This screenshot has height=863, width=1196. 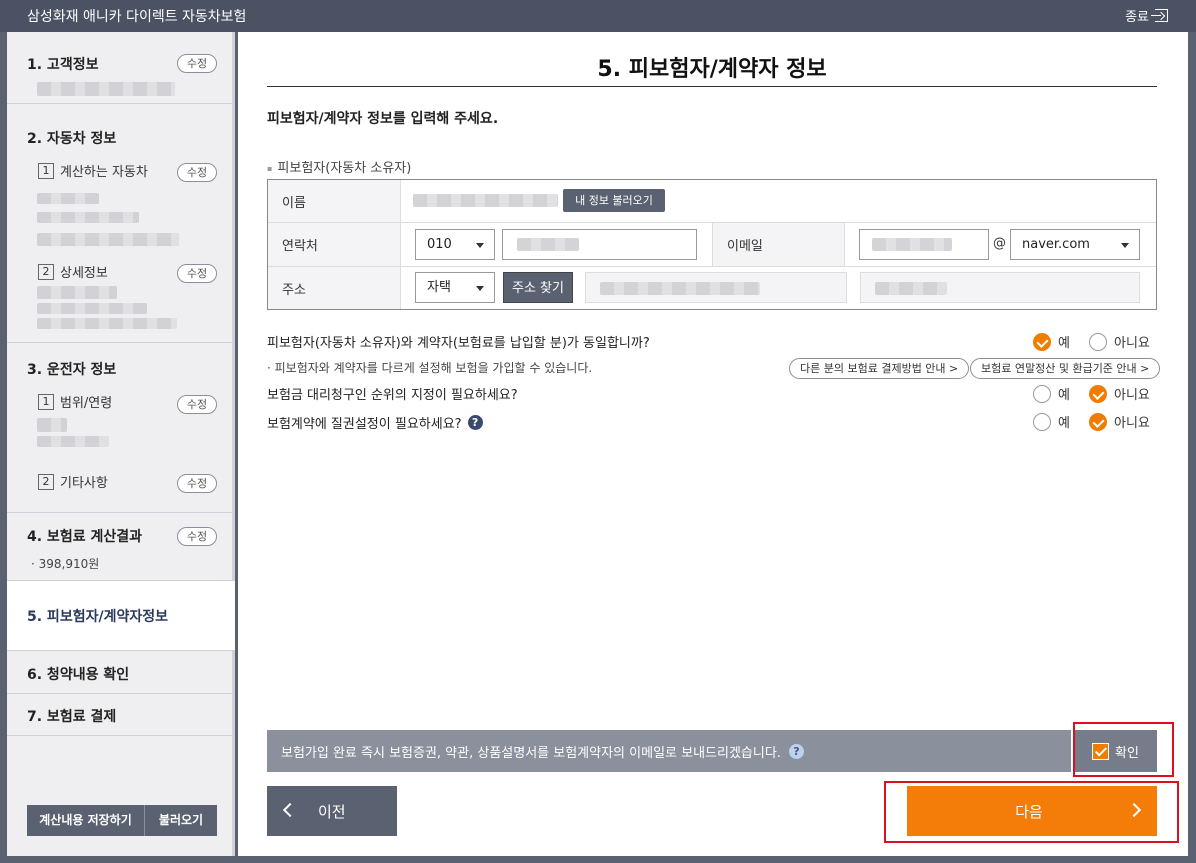 I want to click on app-title: 삼성화재 애니카 다이렉트 자동차보험, so click(x=137, y=17).